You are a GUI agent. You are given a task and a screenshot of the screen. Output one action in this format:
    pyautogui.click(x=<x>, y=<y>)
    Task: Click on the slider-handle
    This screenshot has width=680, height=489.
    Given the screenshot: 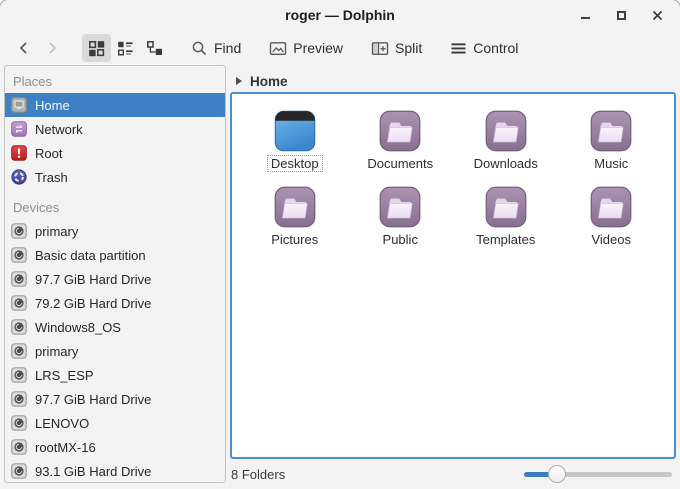 What is the action you would take?
    pyautogui.click(x=556, y=474)
    